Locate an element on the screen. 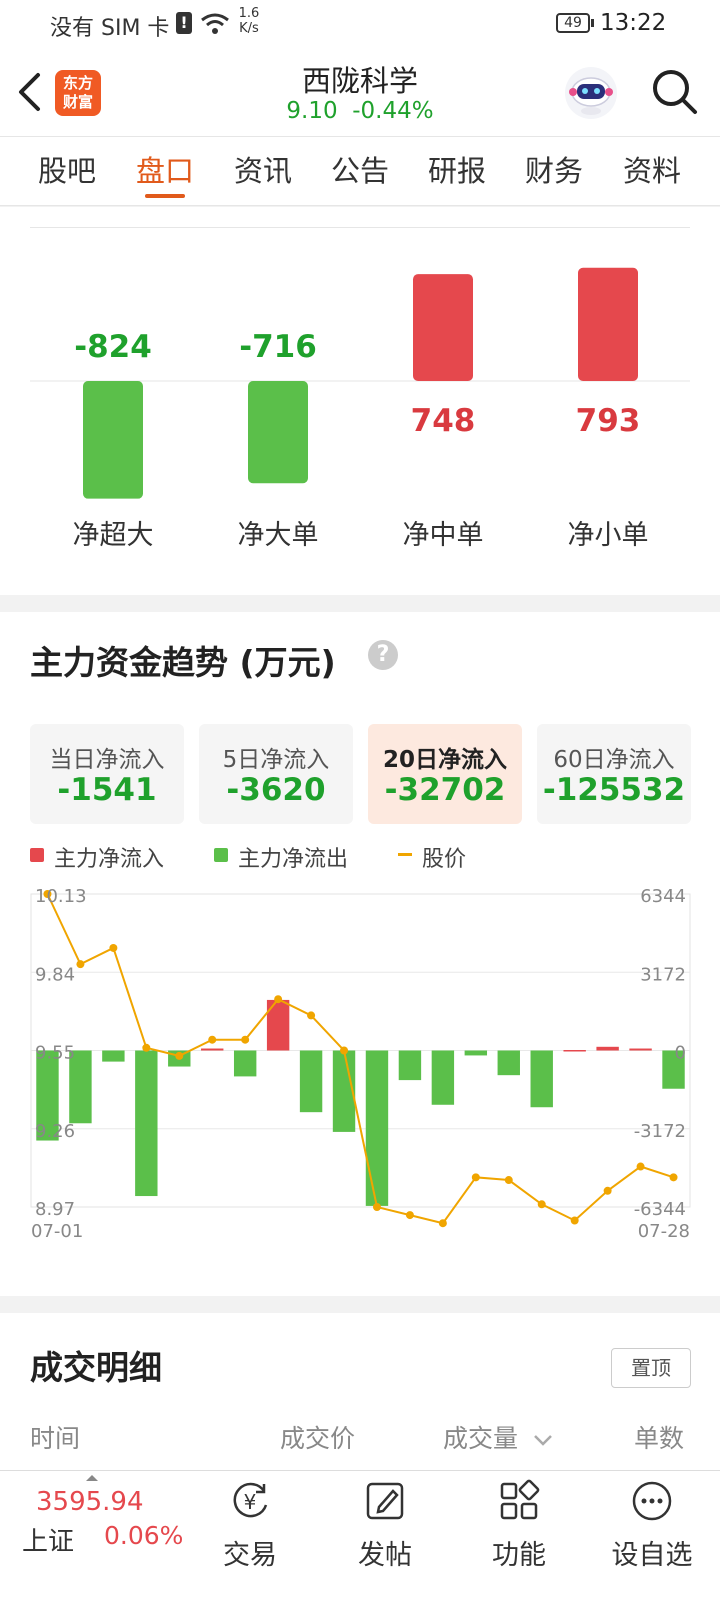  x-start-label: 07-01 is located at coordinates (57, 1231).